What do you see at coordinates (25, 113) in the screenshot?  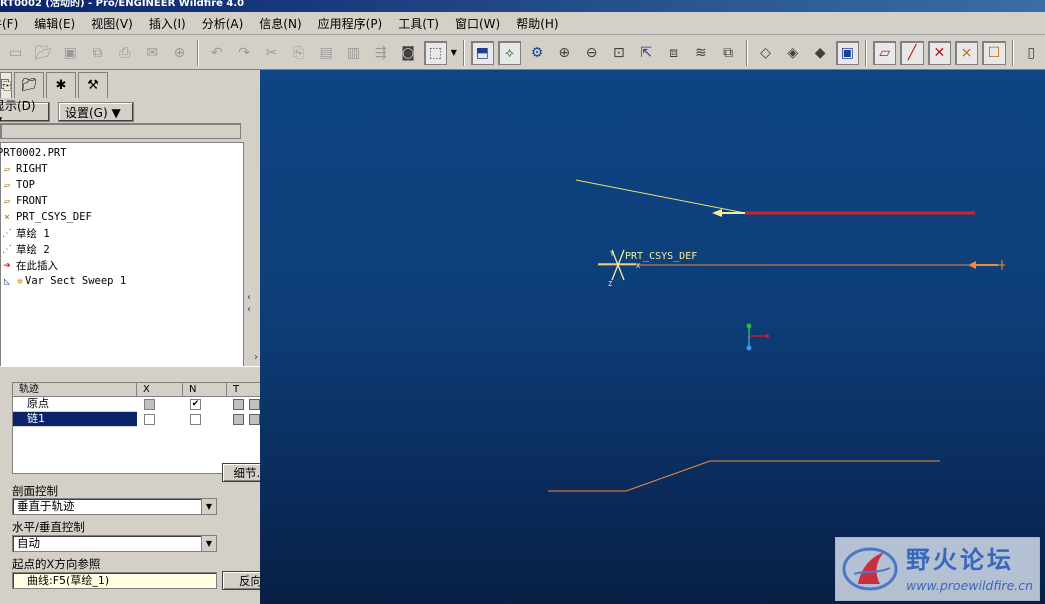 I see `show-dropdown: 显示(D) ▼` at bounding box center [25, 113].